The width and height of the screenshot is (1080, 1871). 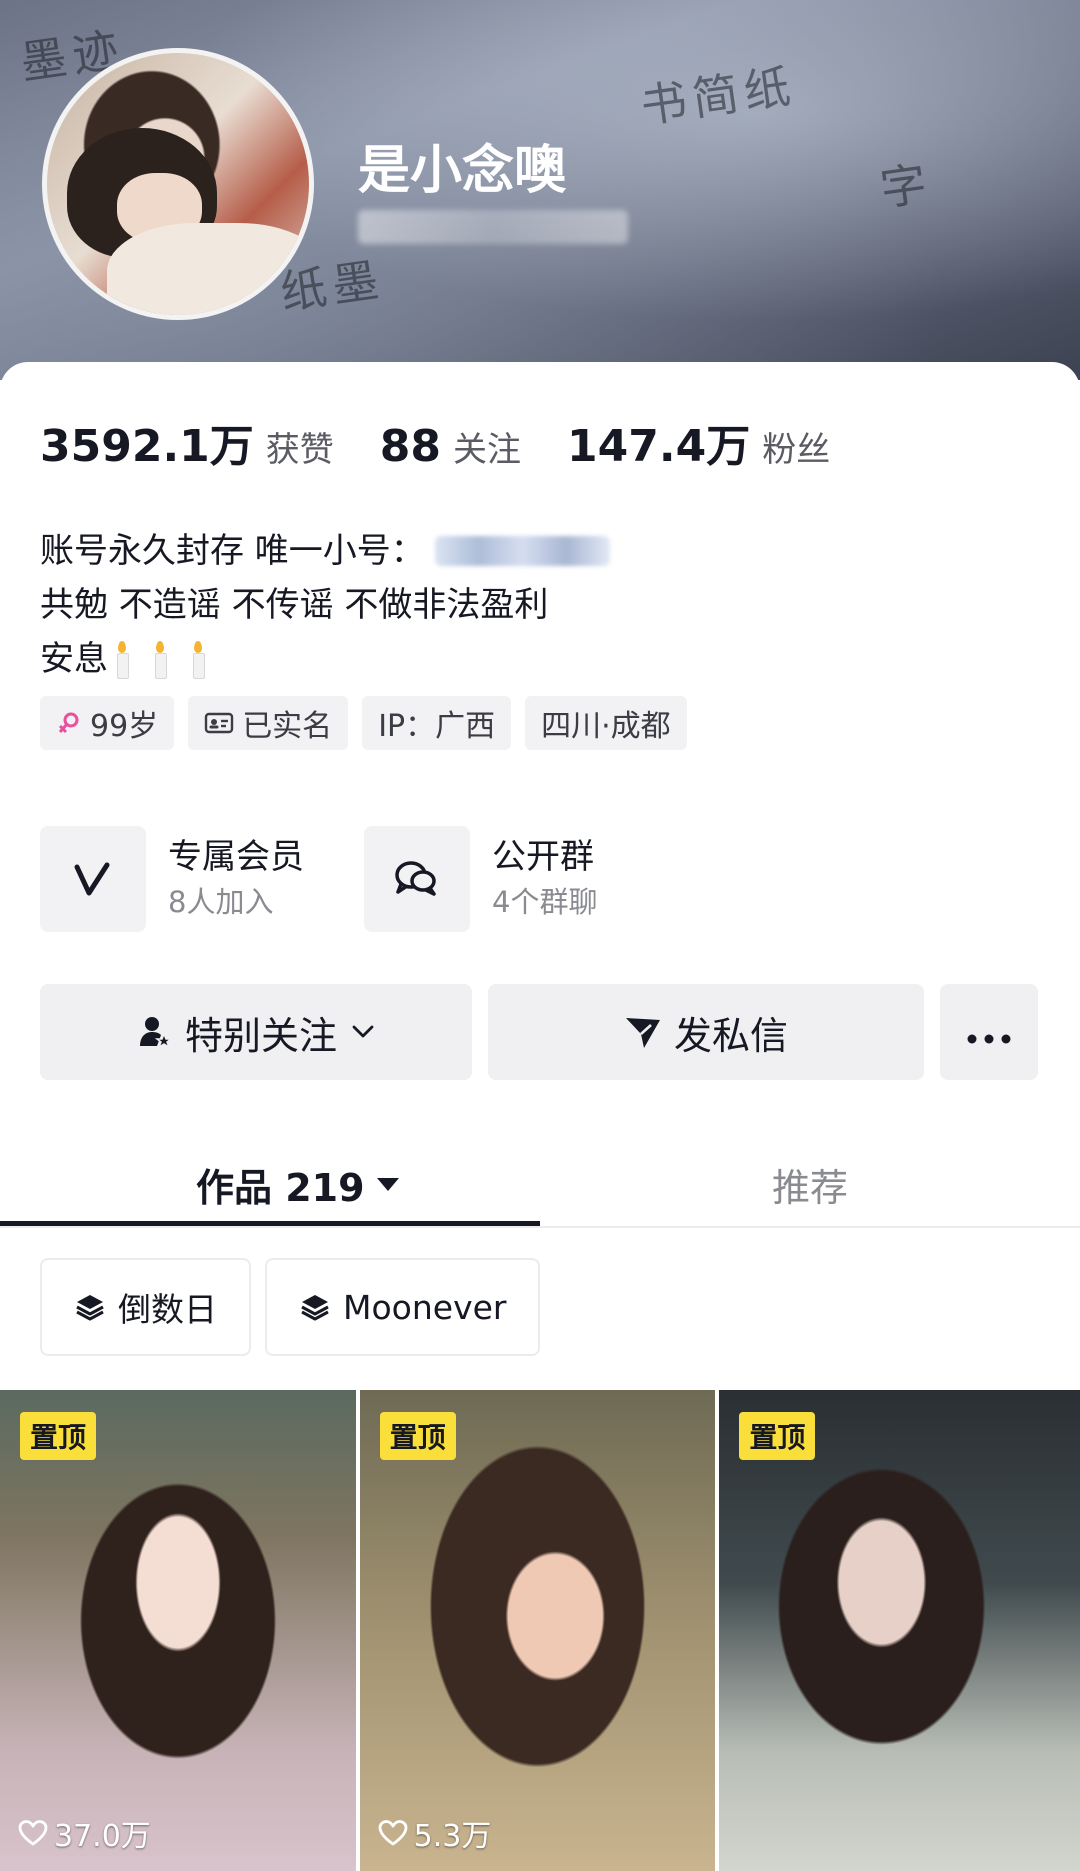 I want to click on active-tab-indicator, so click(x=270, y=1223).